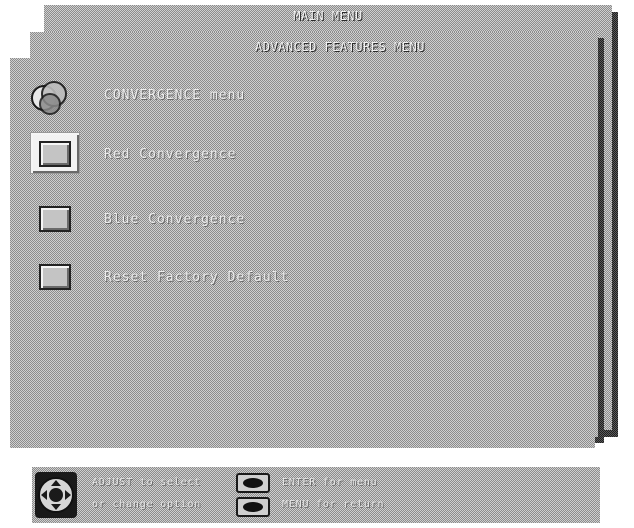 This screenshot has width=634, height=528. Describe the element at coordinates (253, 507) in the screenshot. I see `menu-button-icon` at that location.